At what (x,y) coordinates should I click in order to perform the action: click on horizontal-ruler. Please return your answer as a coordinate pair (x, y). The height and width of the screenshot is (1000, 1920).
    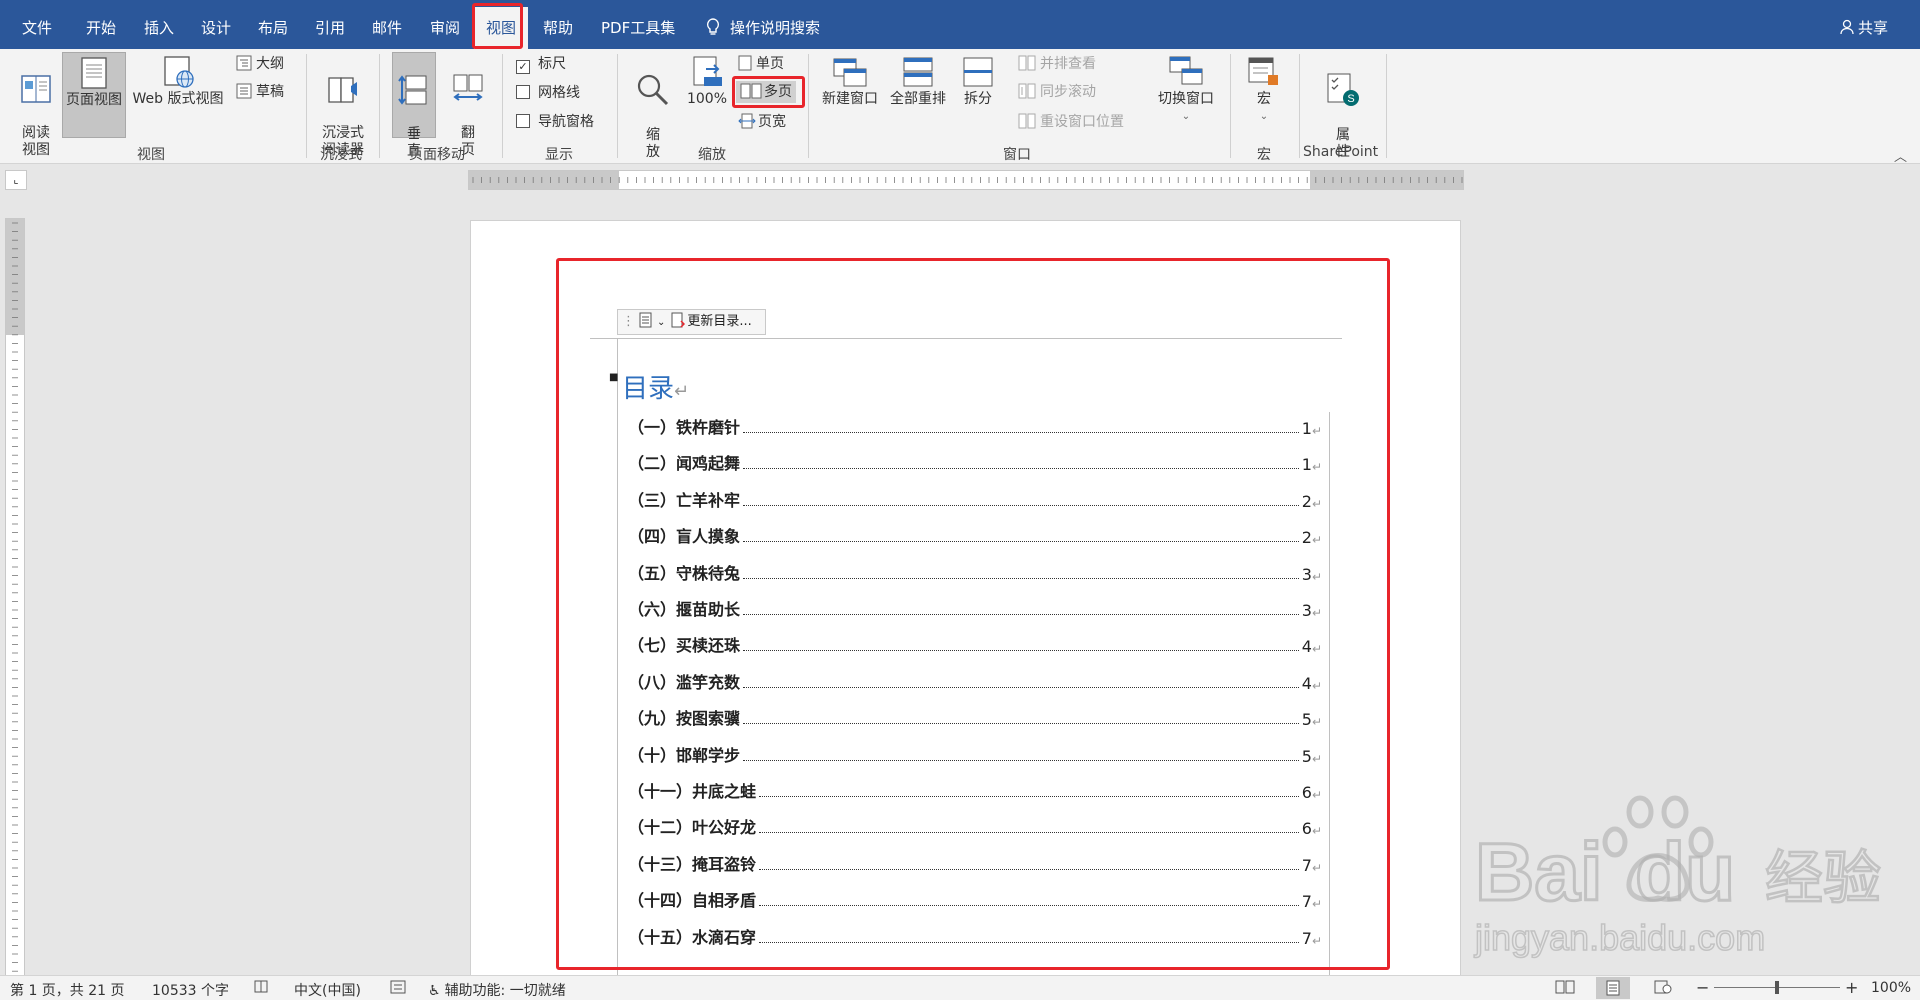
    Looking at the image, I should click on (966, 180).